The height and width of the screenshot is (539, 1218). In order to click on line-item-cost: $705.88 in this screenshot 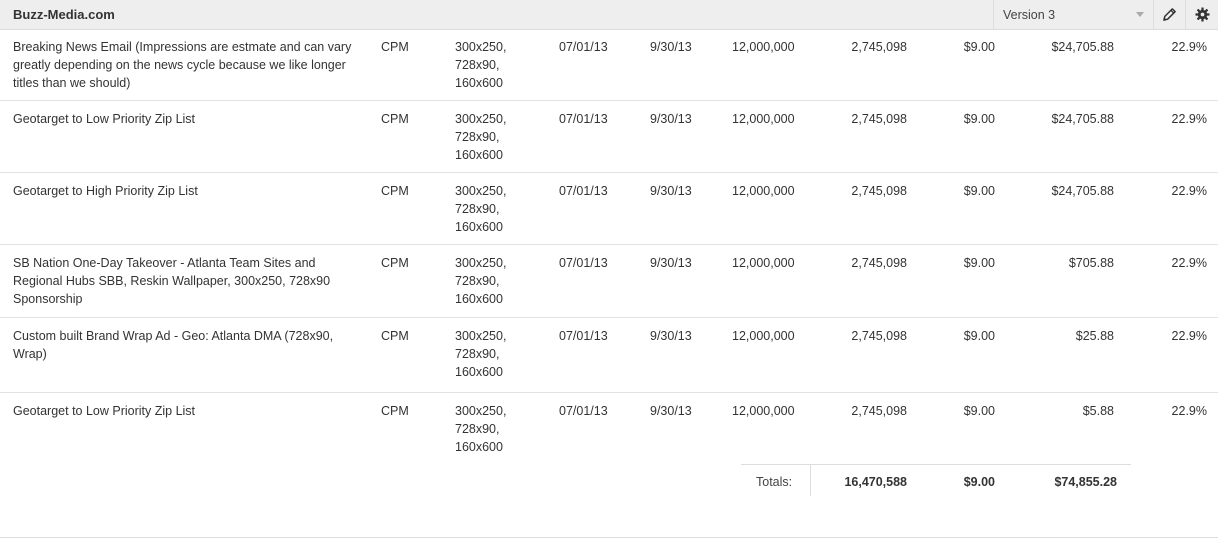, I will do `click(1091, 263)`.